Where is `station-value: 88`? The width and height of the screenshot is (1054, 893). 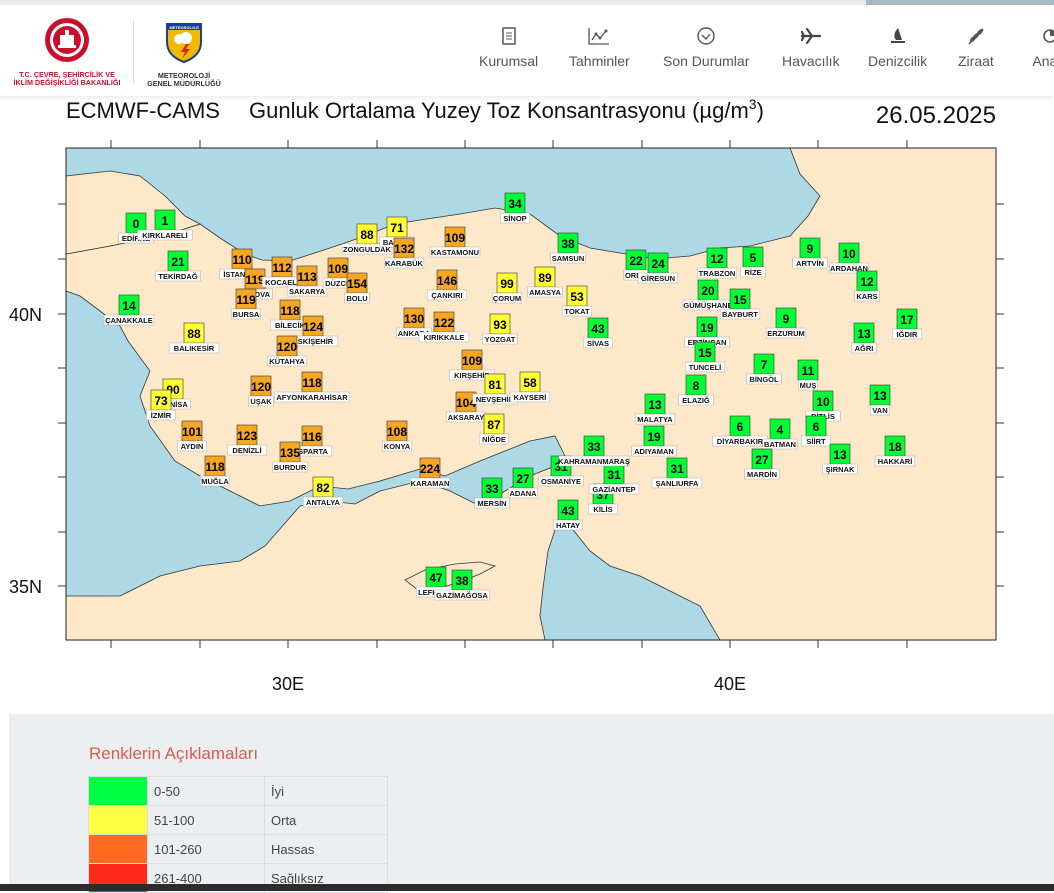
station-value: 88 is located at coordinates (194, 334).